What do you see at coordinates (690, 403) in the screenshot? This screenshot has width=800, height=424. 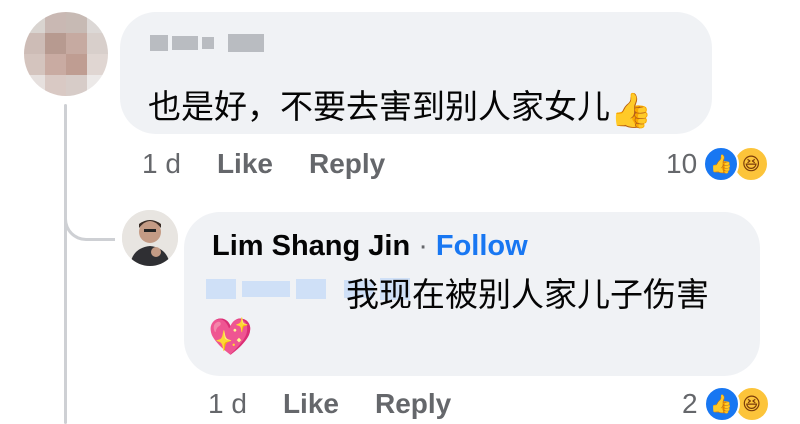 I see `reply-reaction-count: 2` at bounding box center [690, 403].